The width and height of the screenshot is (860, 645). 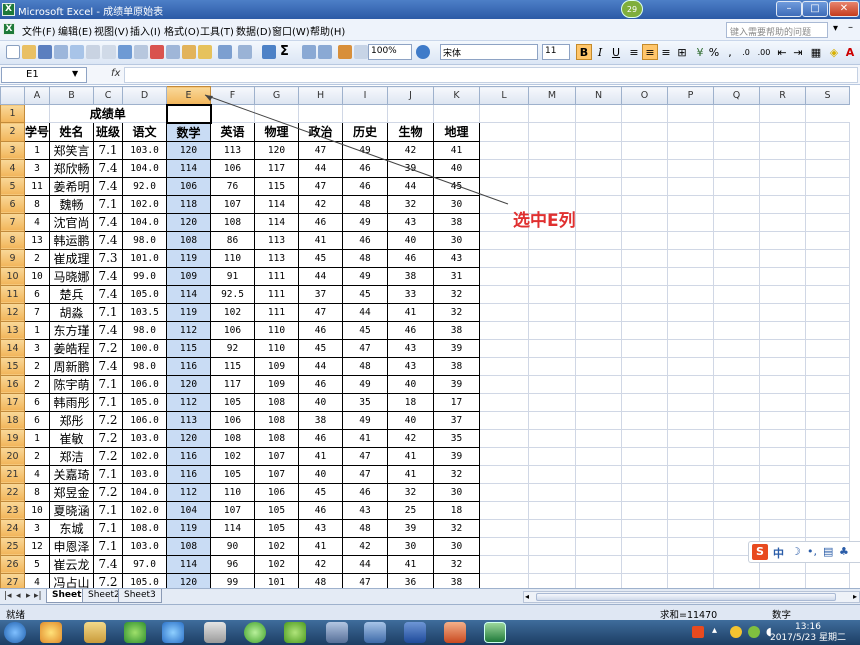 What do you see at coordinates (277, 294) in the screenshot?
I see `cell: 111` at bounding box center [277, 294].